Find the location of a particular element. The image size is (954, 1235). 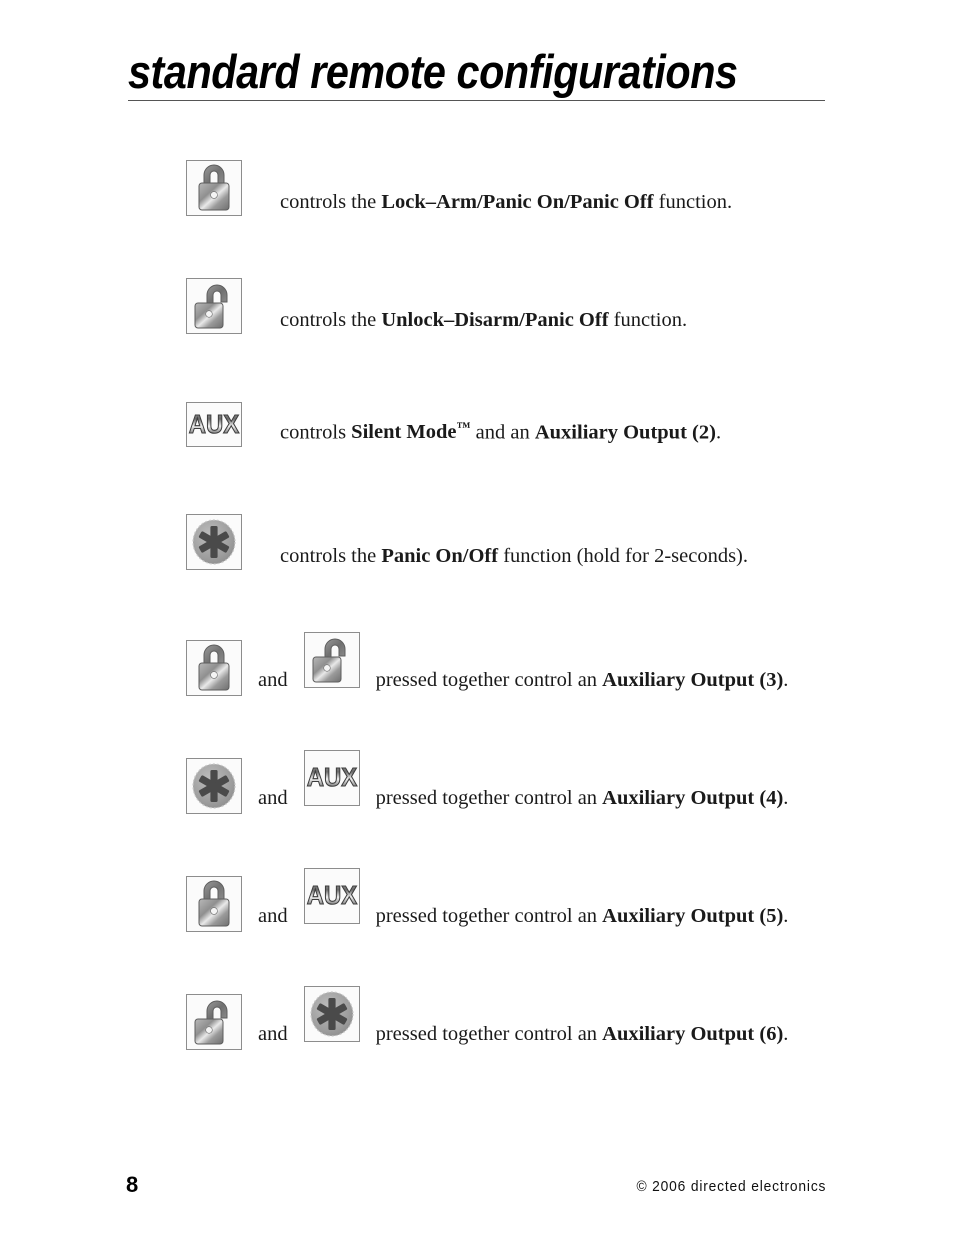

page-footer: 8 © 2006 directed electronics is located at coordinates (477, 1192).